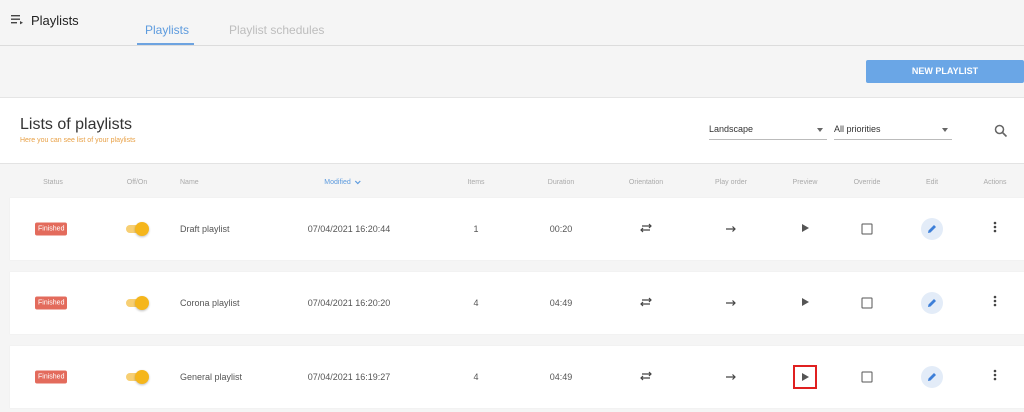  I want to click on column-header-play-order: Play order, so click(731, 182).